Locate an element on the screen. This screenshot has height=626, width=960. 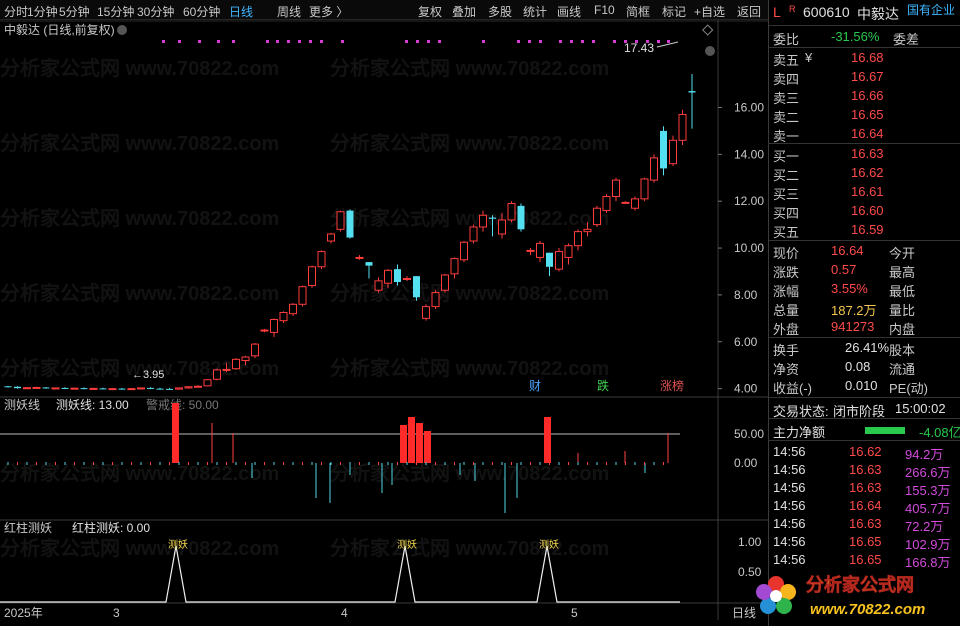
toolbar-item-0: 分时 is located at coordinates (16, 11).